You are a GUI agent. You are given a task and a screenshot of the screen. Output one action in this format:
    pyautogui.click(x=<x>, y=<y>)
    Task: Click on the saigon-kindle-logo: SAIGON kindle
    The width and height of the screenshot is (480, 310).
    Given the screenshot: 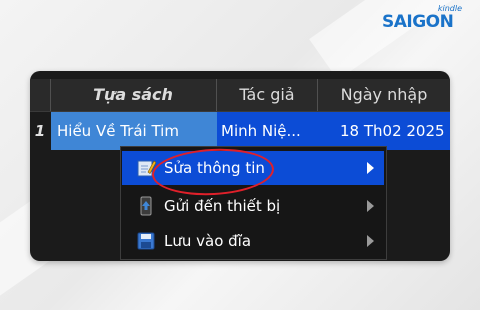 What is the action you would take?
    pyautogui.click(x=422, y=20)
    